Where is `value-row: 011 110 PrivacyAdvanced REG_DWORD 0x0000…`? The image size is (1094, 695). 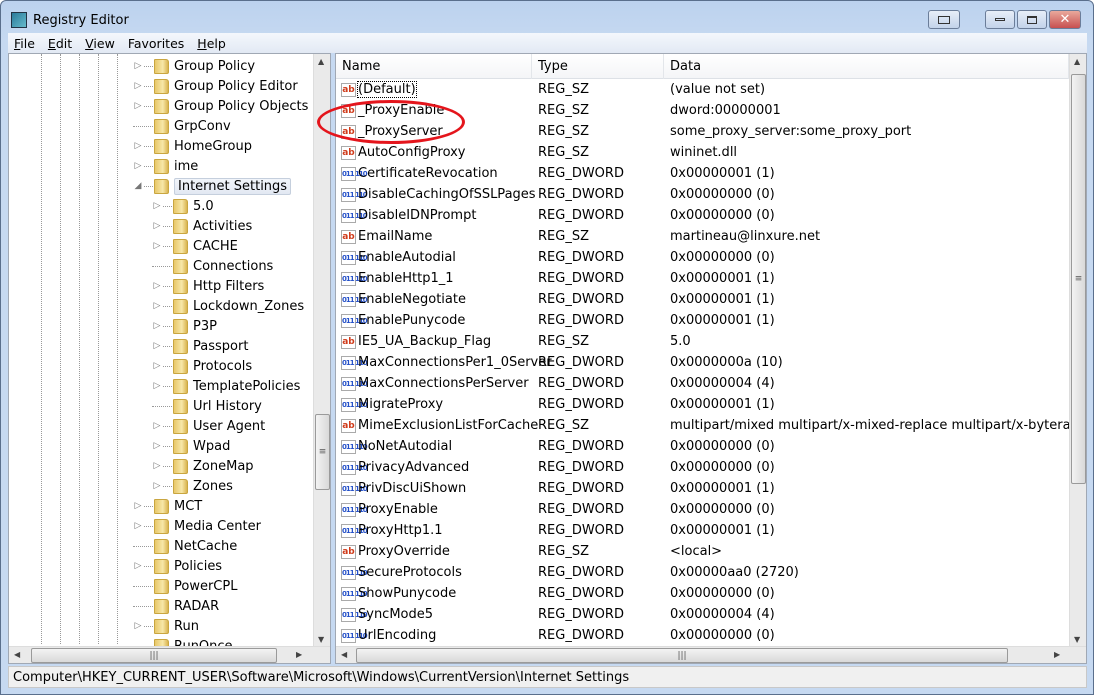
value-row: 011 110 PrivacyAdvanced REG_DWORD 0x0000… is located at coordinates (702, 468).